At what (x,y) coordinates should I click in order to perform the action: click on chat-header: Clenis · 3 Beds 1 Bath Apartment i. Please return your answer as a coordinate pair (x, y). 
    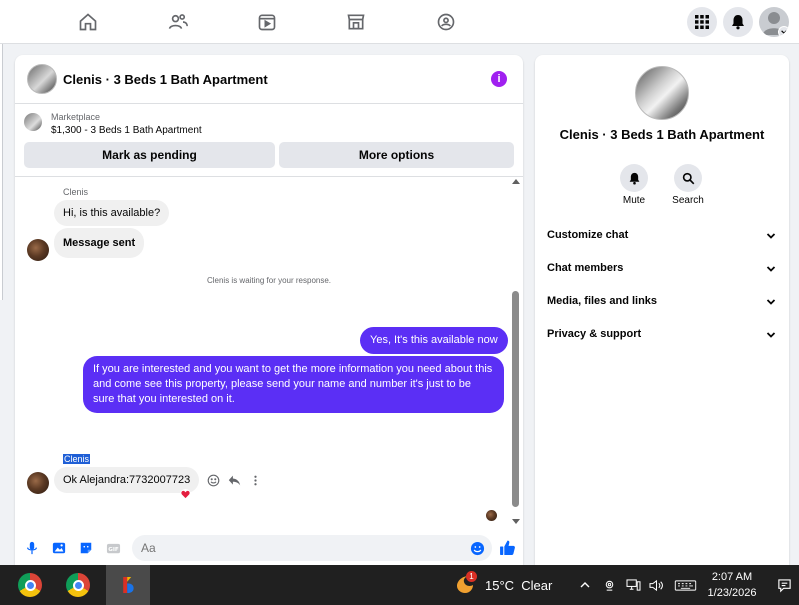
    Looking at the image, I should click on (269, 79).